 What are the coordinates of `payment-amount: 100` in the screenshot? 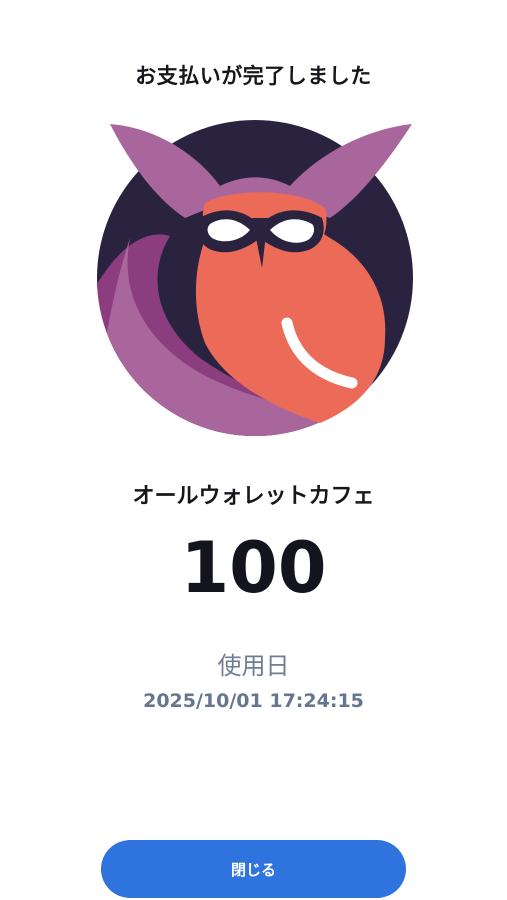 It's located at (253, 568).